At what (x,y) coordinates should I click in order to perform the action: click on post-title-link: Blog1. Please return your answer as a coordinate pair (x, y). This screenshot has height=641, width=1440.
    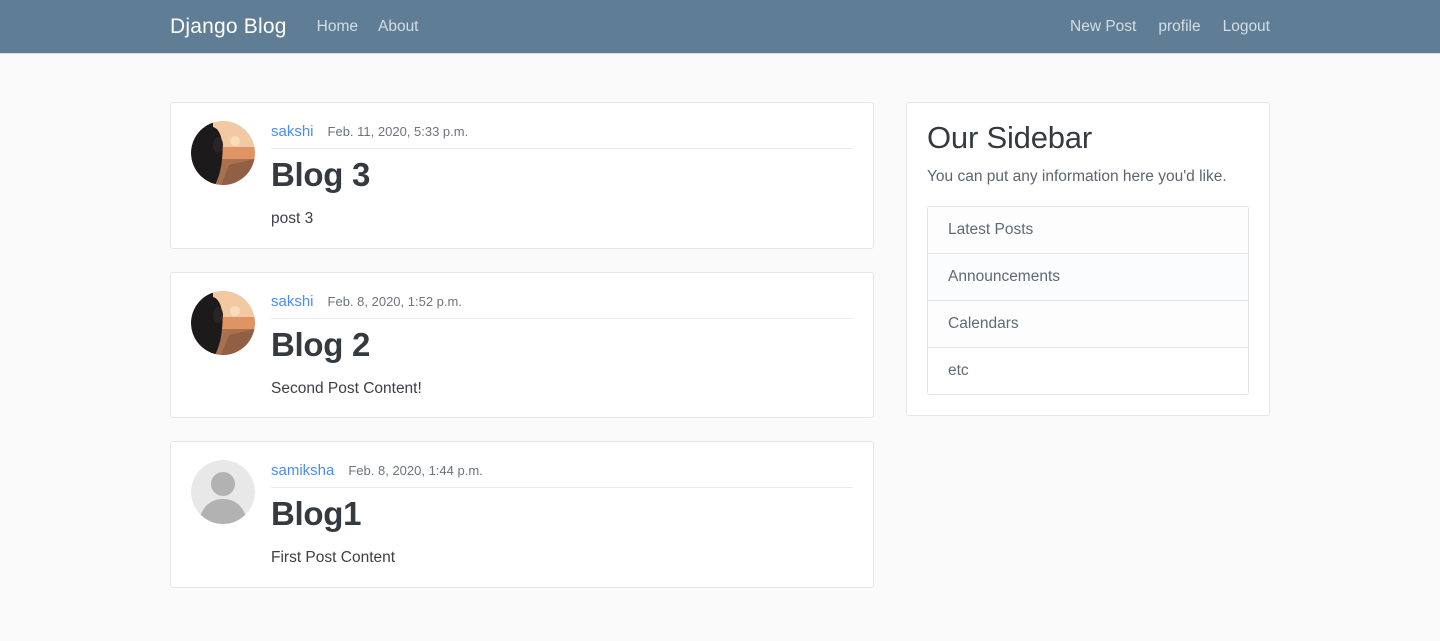
    Looking at the image, I should click on (562, 514).